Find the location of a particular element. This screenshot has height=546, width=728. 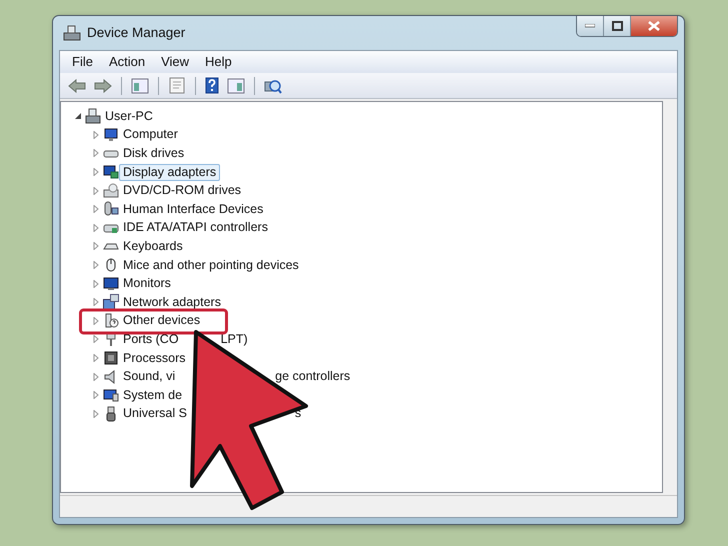

tree-item: DVD/CD-ROM drives is located at coordinates (182, 191).